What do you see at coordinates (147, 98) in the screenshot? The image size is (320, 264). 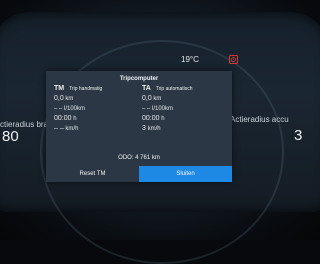 I see `trip-auto-distance-value: 0,0` at bounding box center [147, 98].